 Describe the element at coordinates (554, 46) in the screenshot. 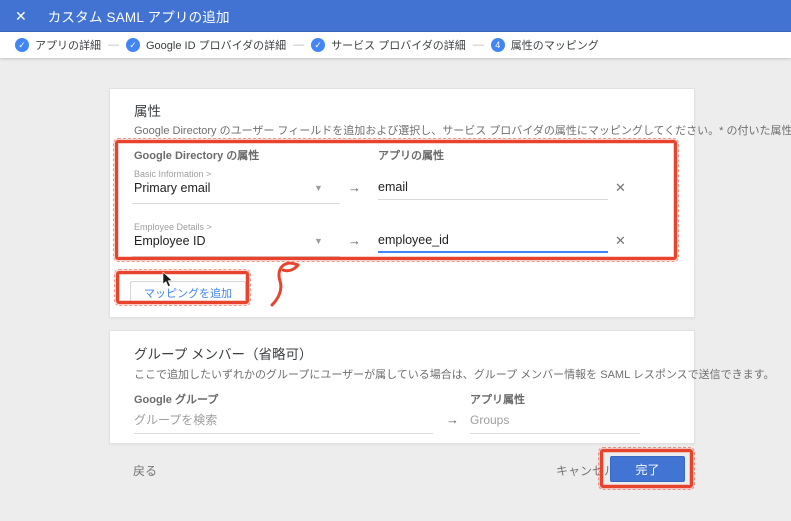

I see `step-label: 属性のマッピング` at that location.